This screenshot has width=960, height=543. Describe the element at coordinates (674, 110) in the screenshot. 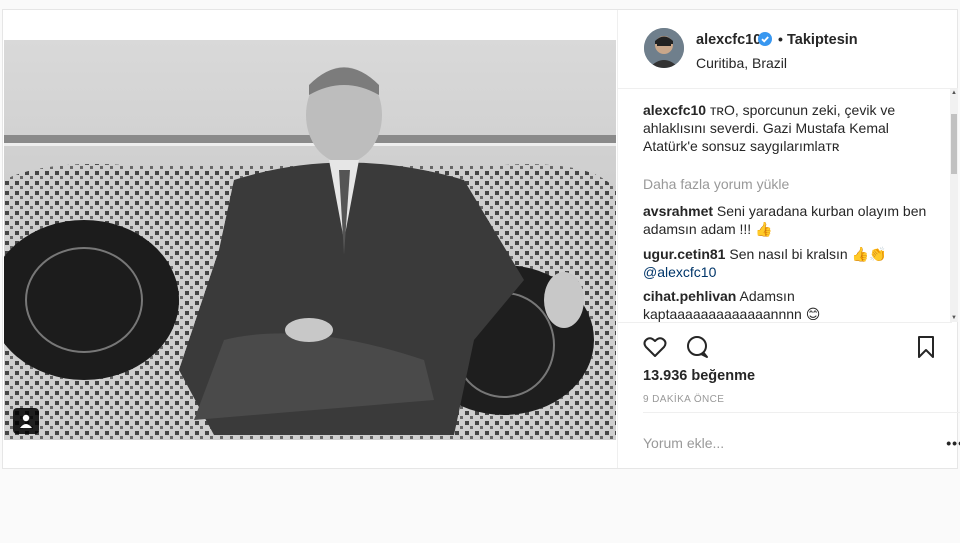

I see `caption-username: alexcfc10` at that location.